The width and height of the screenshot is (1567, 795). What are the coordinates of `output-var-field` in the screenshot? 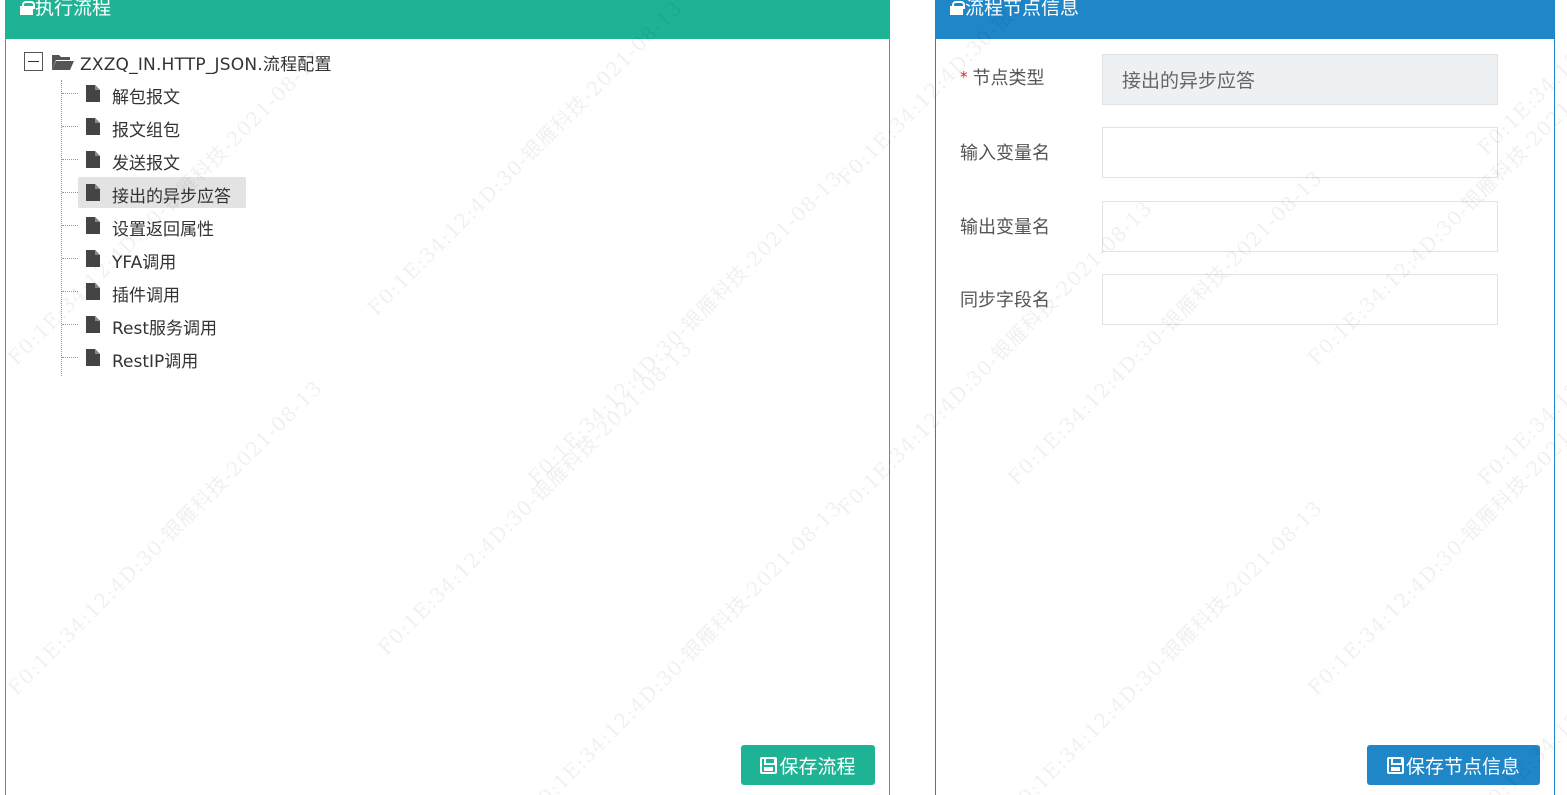 It's located at (1300, 226).